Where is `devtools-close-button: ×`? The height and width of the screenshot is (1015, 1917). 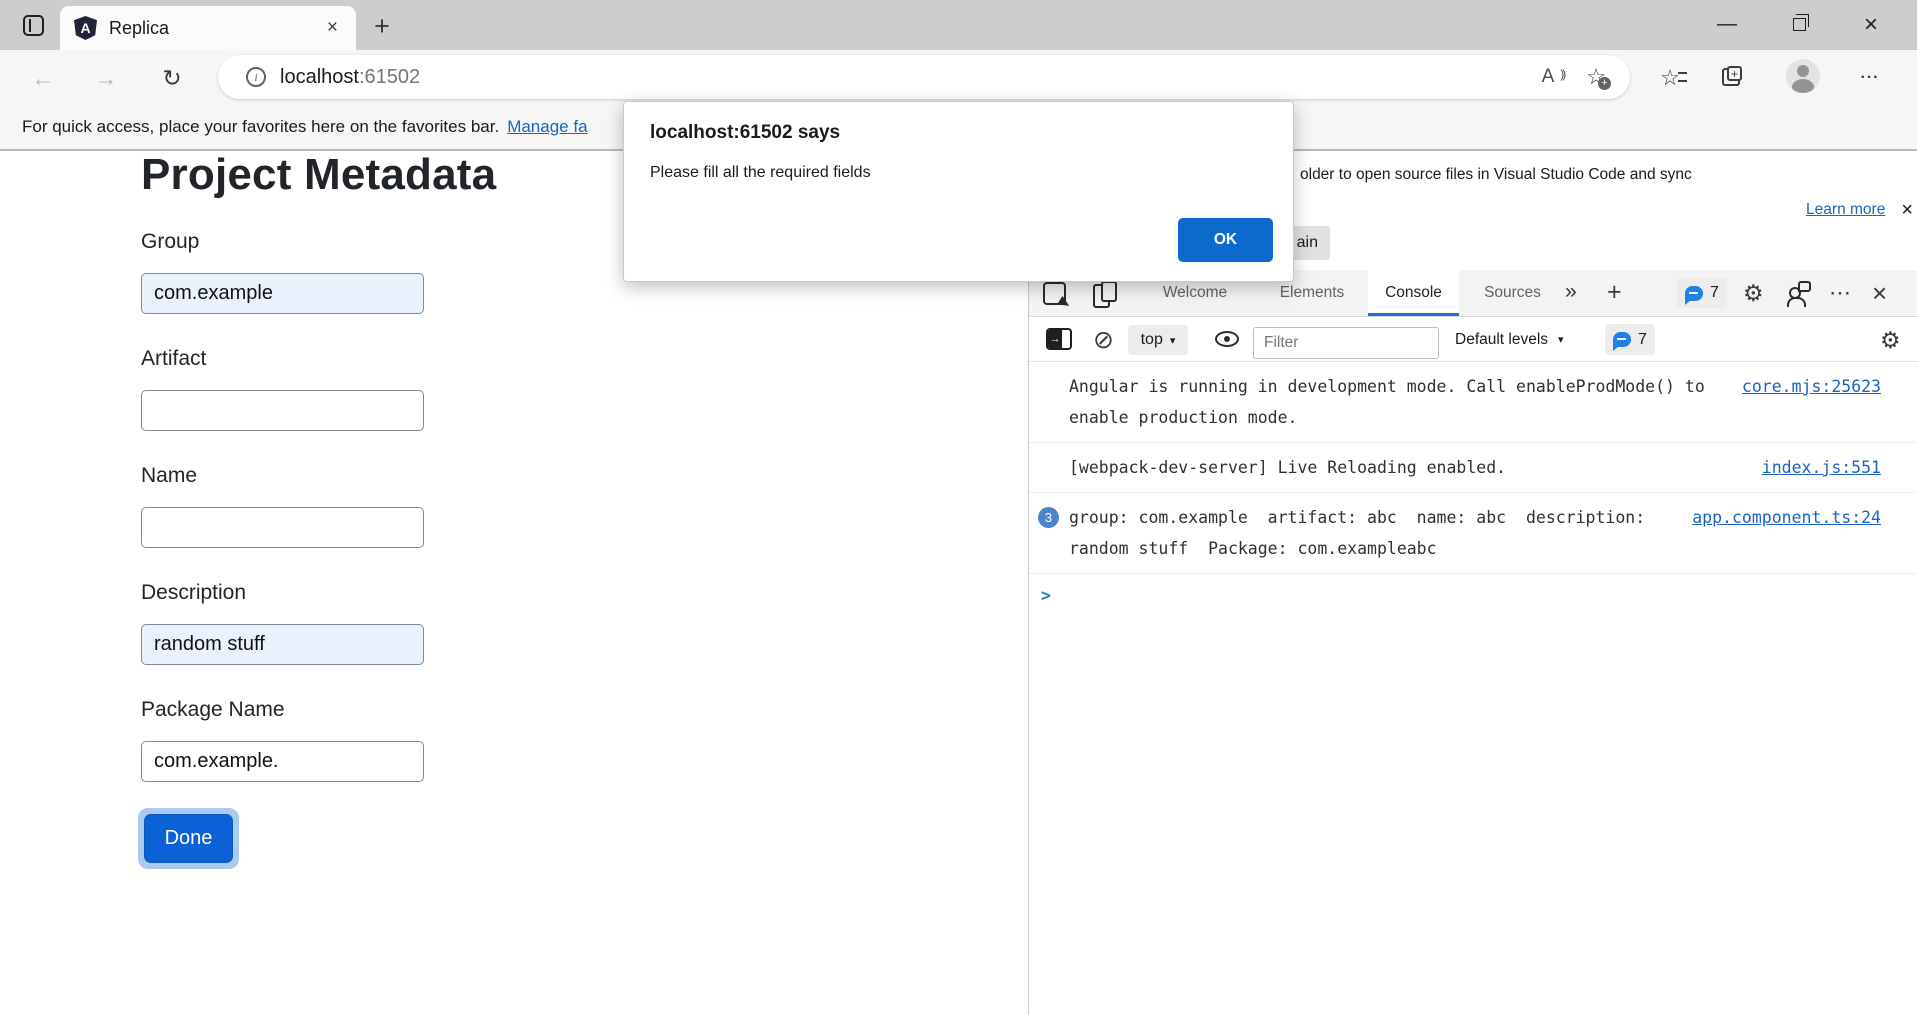 devtools-close-button: × is located at coordinates (1879, 293).